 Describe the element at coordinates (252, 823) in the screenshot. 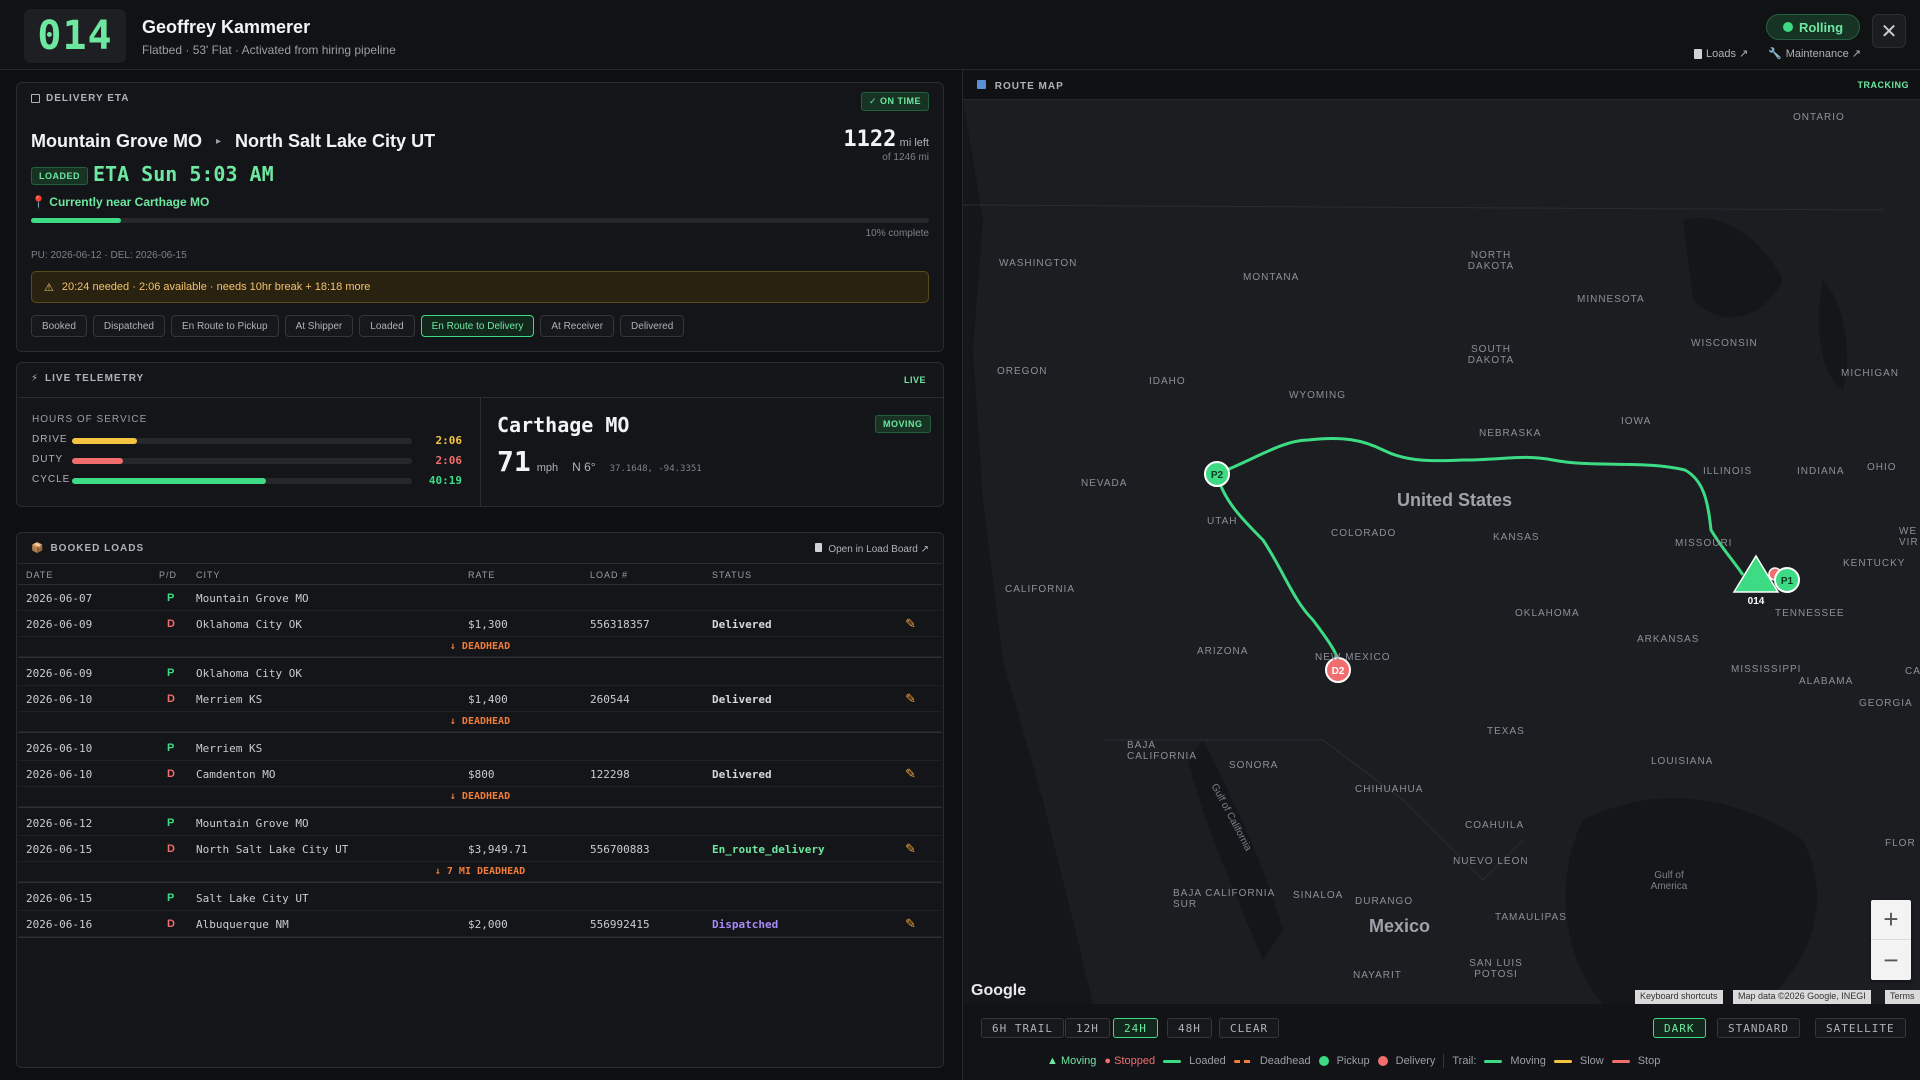

I see `row-city: Mountain Grove MO` at that location.